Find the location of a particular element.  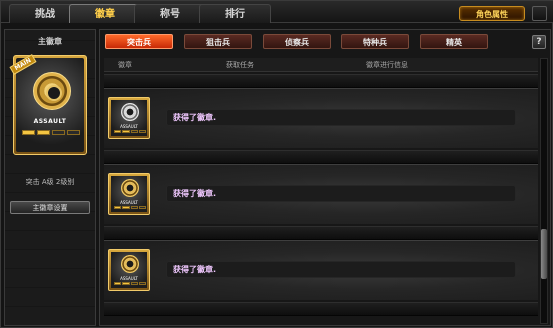

main-badge-image: MAIN ASSAULT is located at coordinates (46, 103).